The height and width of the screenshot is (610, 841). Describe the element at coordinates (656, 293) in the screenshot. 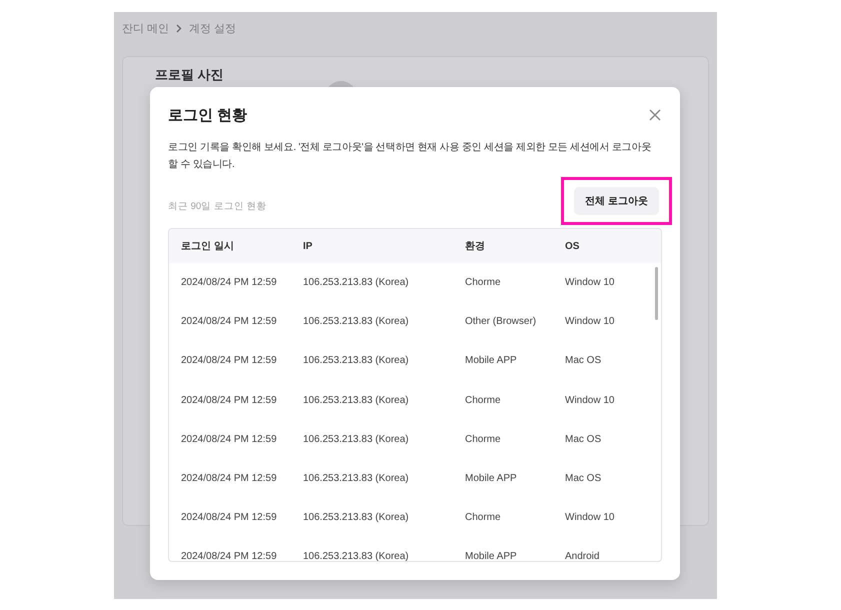

I see `scrollbar-thumb` at that location.